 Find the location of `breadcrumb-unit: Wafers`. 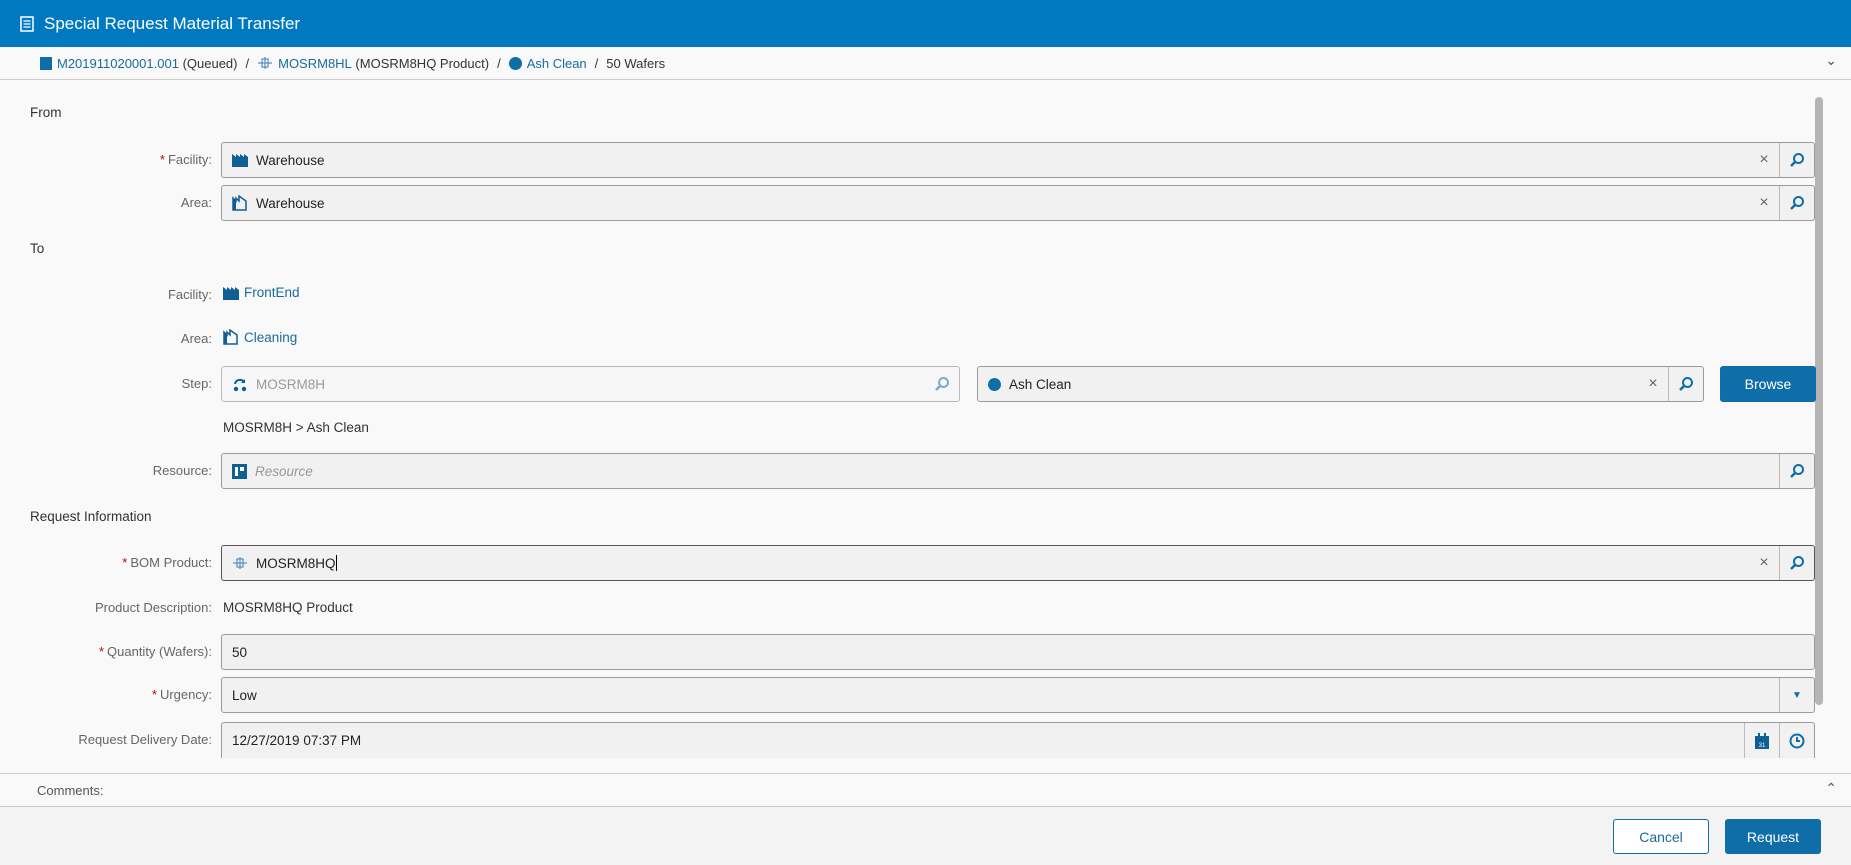

breadcrumb-unit: Wafers is located at coordinates (645, 63).